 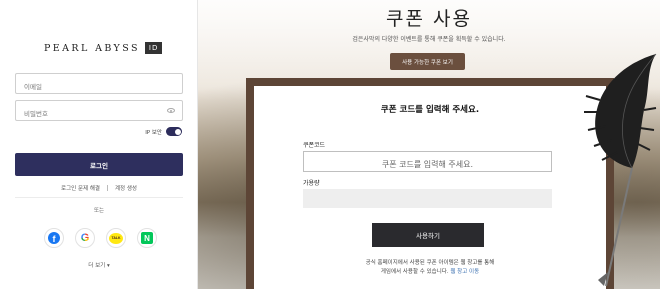 I want to click on naver-icon: N, so click(x=147, y=238).